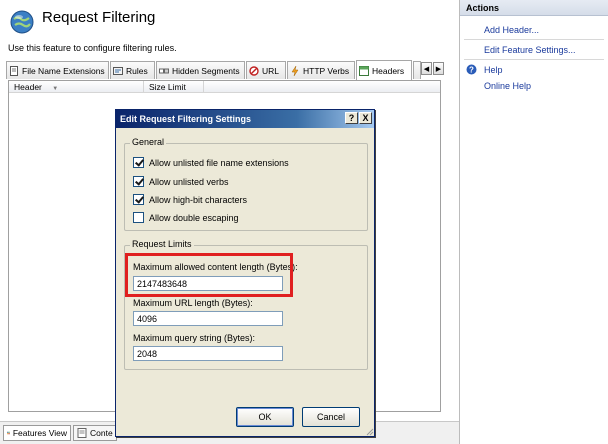 The width and height of the screenshot is (608, 444). I want to click on features-view-tab: Features View, so click(37, 433).